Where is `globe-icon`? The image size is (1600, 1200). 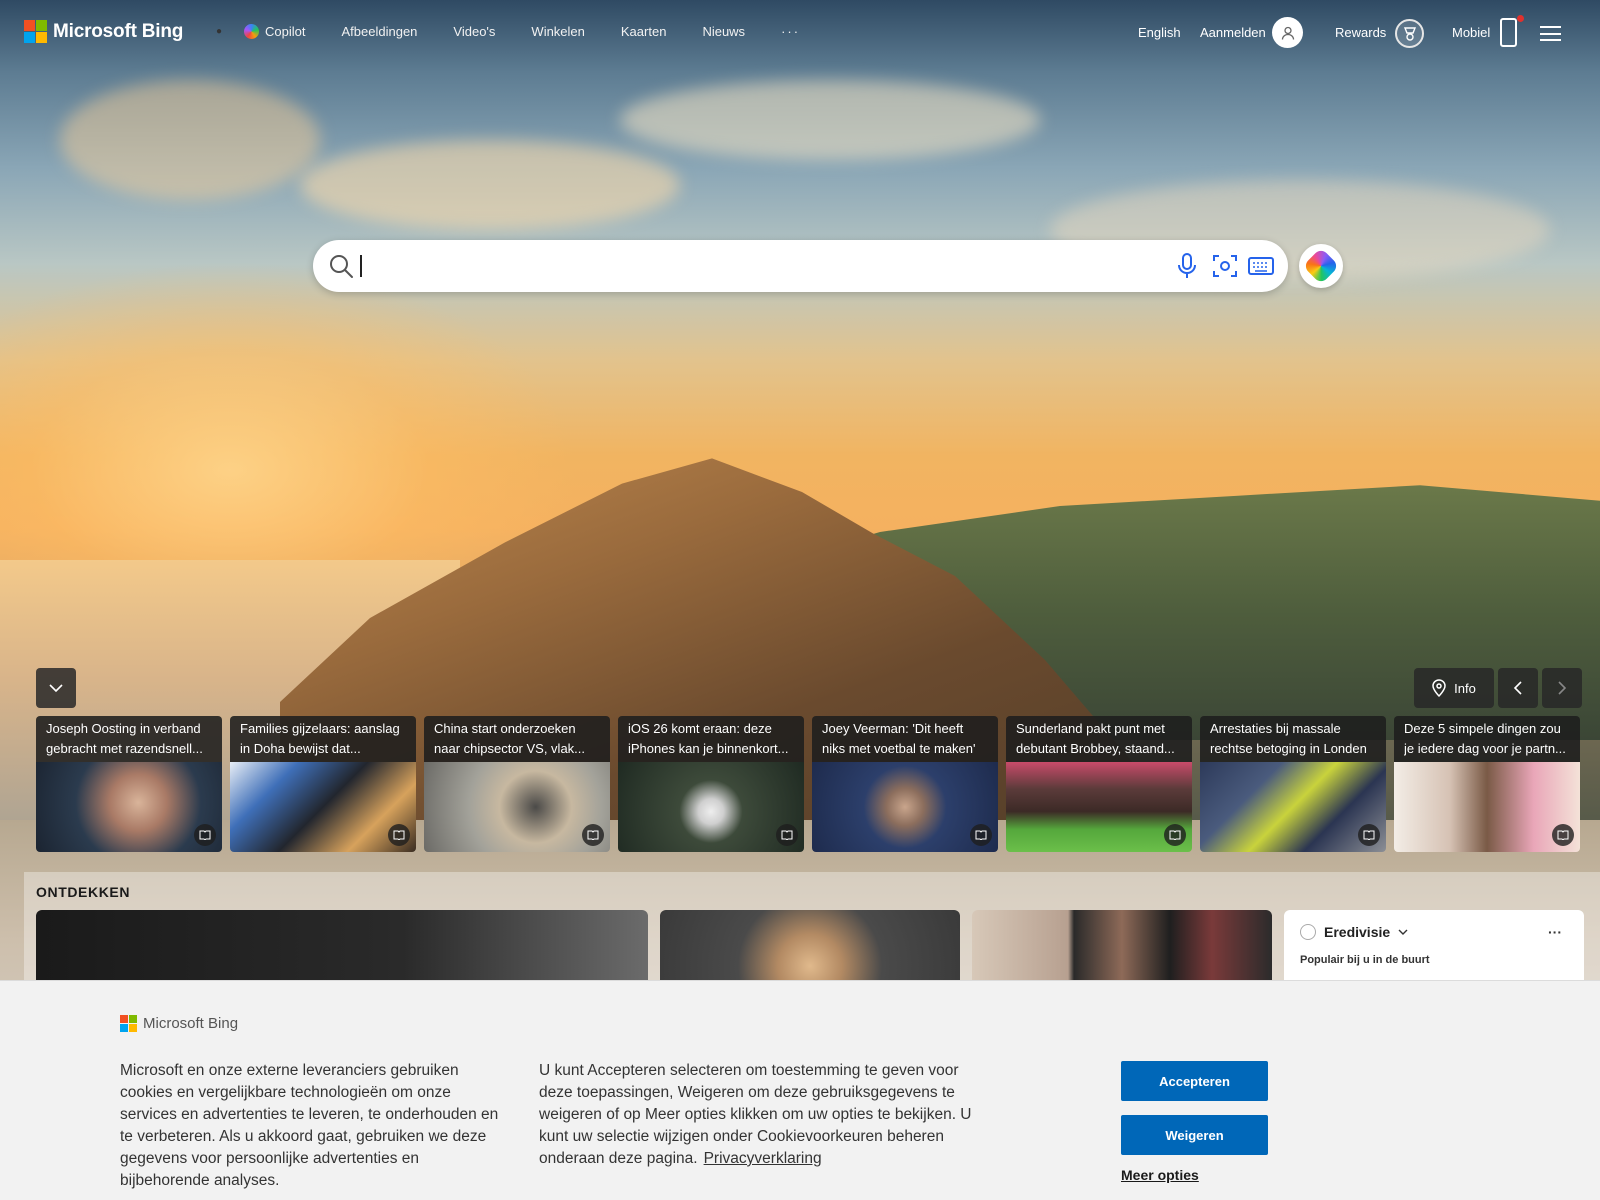 globe-icon is located at coordinates (1308, 932).